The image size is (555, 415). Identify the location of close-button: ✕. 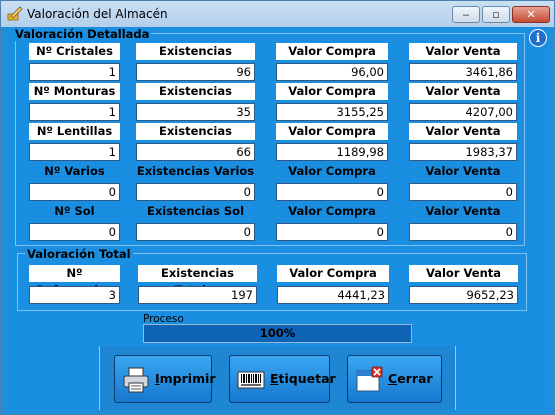
(531, 14).